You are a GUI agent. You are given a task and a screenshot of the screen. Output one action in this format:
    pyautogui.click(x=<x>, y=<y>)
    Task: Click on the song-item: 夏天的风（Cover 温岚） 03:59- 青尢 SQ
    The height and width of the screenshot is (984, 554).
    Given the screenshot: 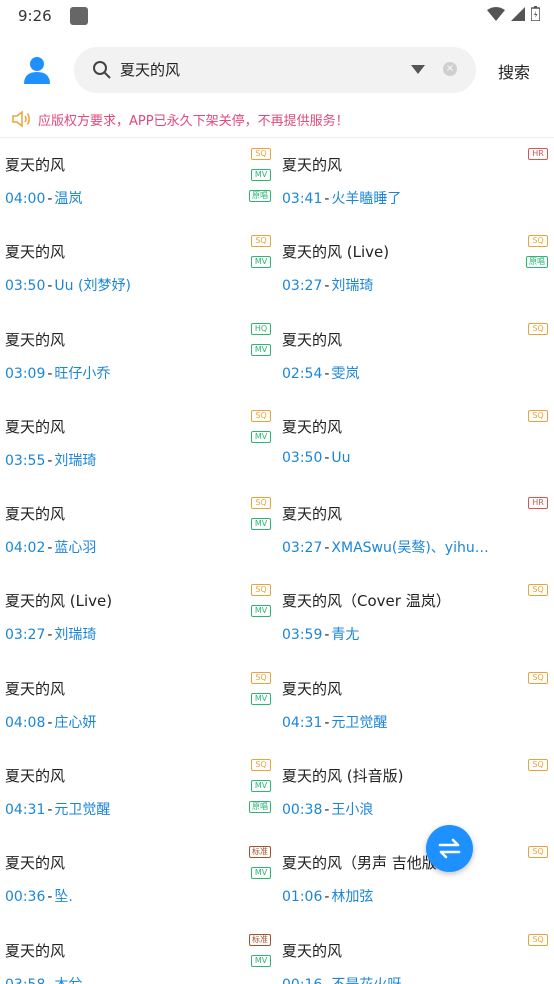 What is the action you would take?
    pyautogui.click(x=415, y=619)
    